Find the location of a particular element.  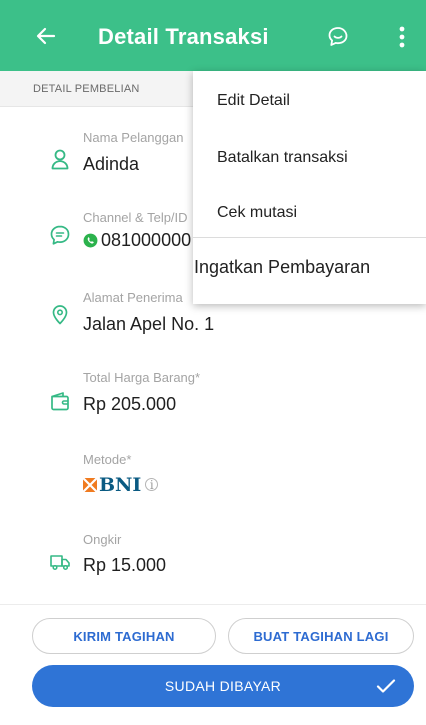

field-label: Alamat Penerima is located at coordinates (133, 297).